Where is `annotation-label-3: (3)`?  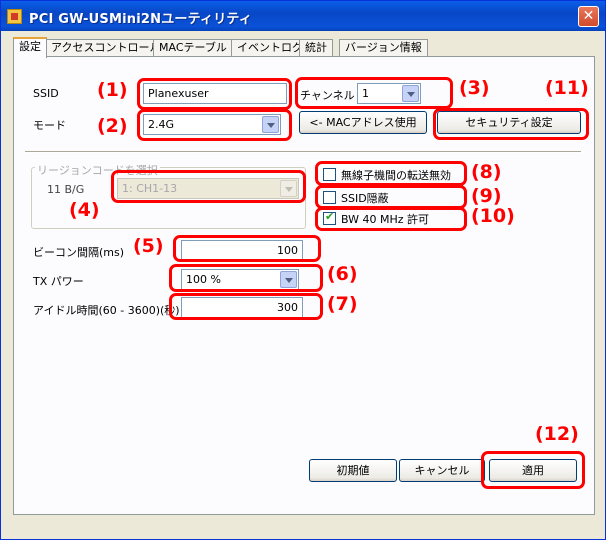 annotation-label-3: (3) is located at coordinates (474, 88).